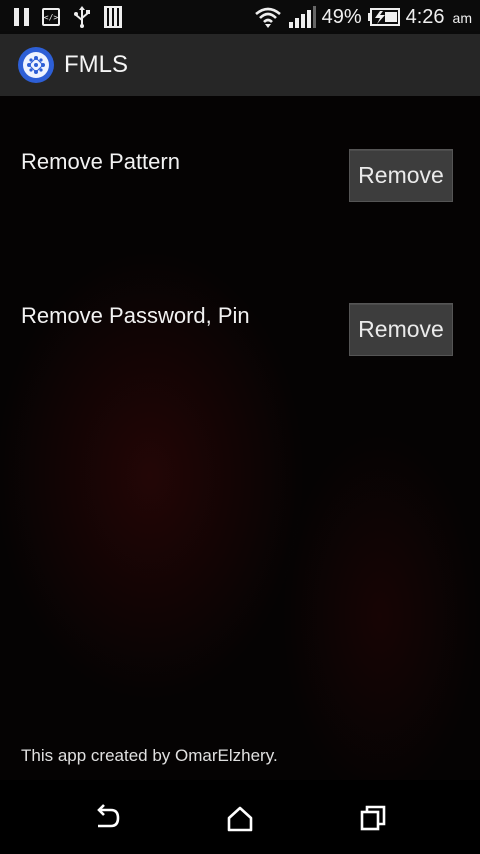 This screenshot has width=480, height=854. I want to click on pause-icon, so click(22, 17).